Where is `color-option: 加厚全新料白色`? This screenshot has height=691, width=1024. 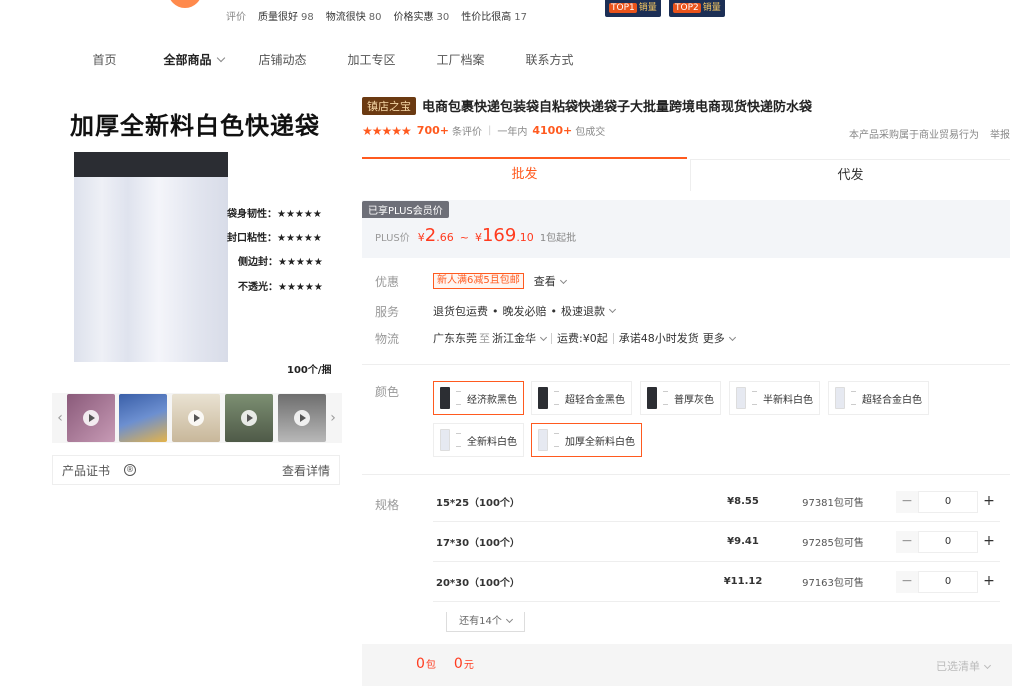 color-option: 加厚全新料白色 is located at coordinates (586, 440).